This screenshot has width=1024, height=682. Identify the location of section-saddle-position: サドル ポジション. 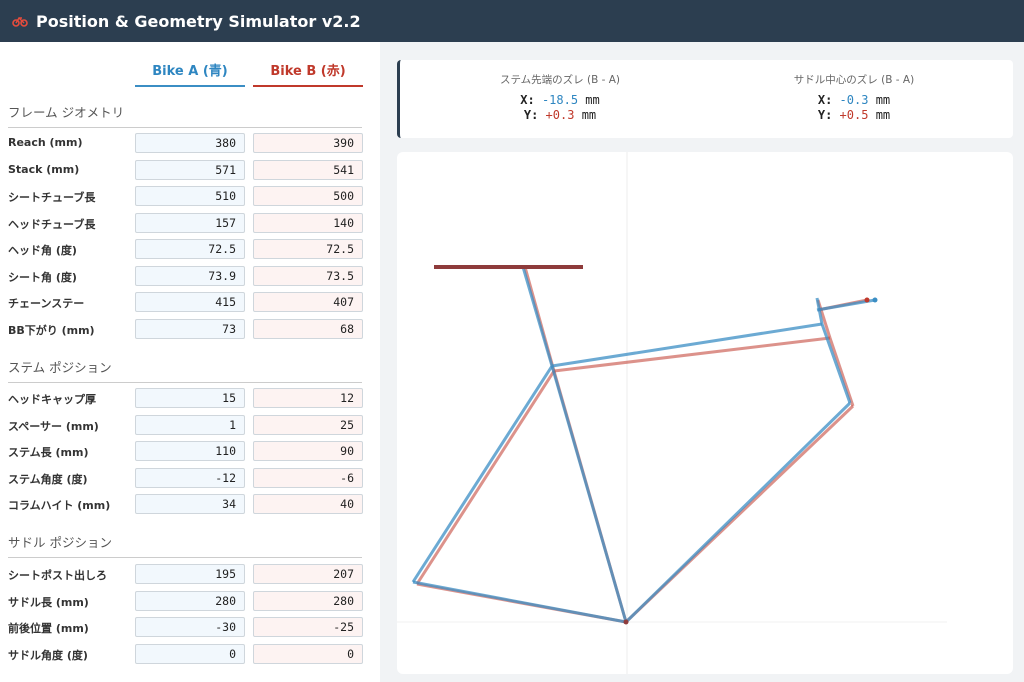
(185, 545).